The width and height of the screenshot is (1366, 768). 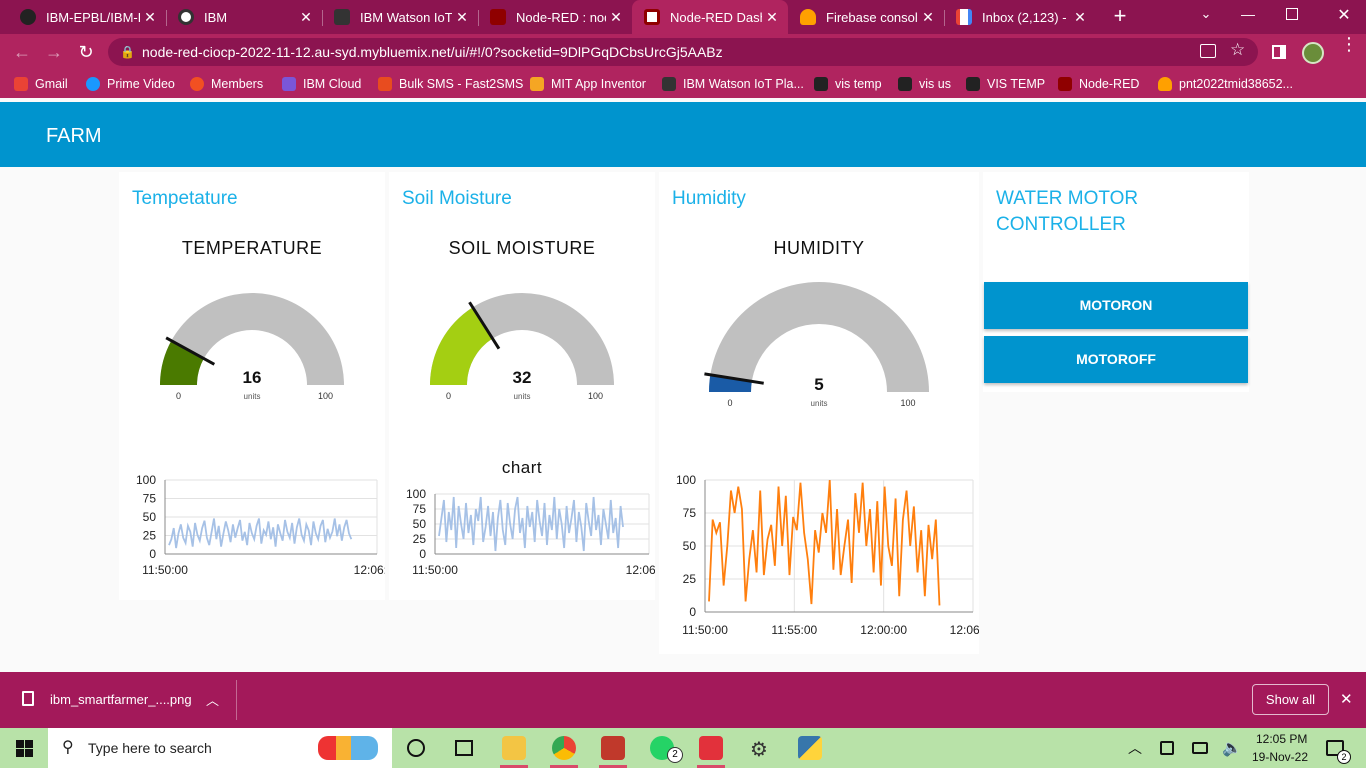 What do you see at coordinates (385, 84) in the screenshot?
I see `fast2sms-icon` at bounding box center [385, 84].